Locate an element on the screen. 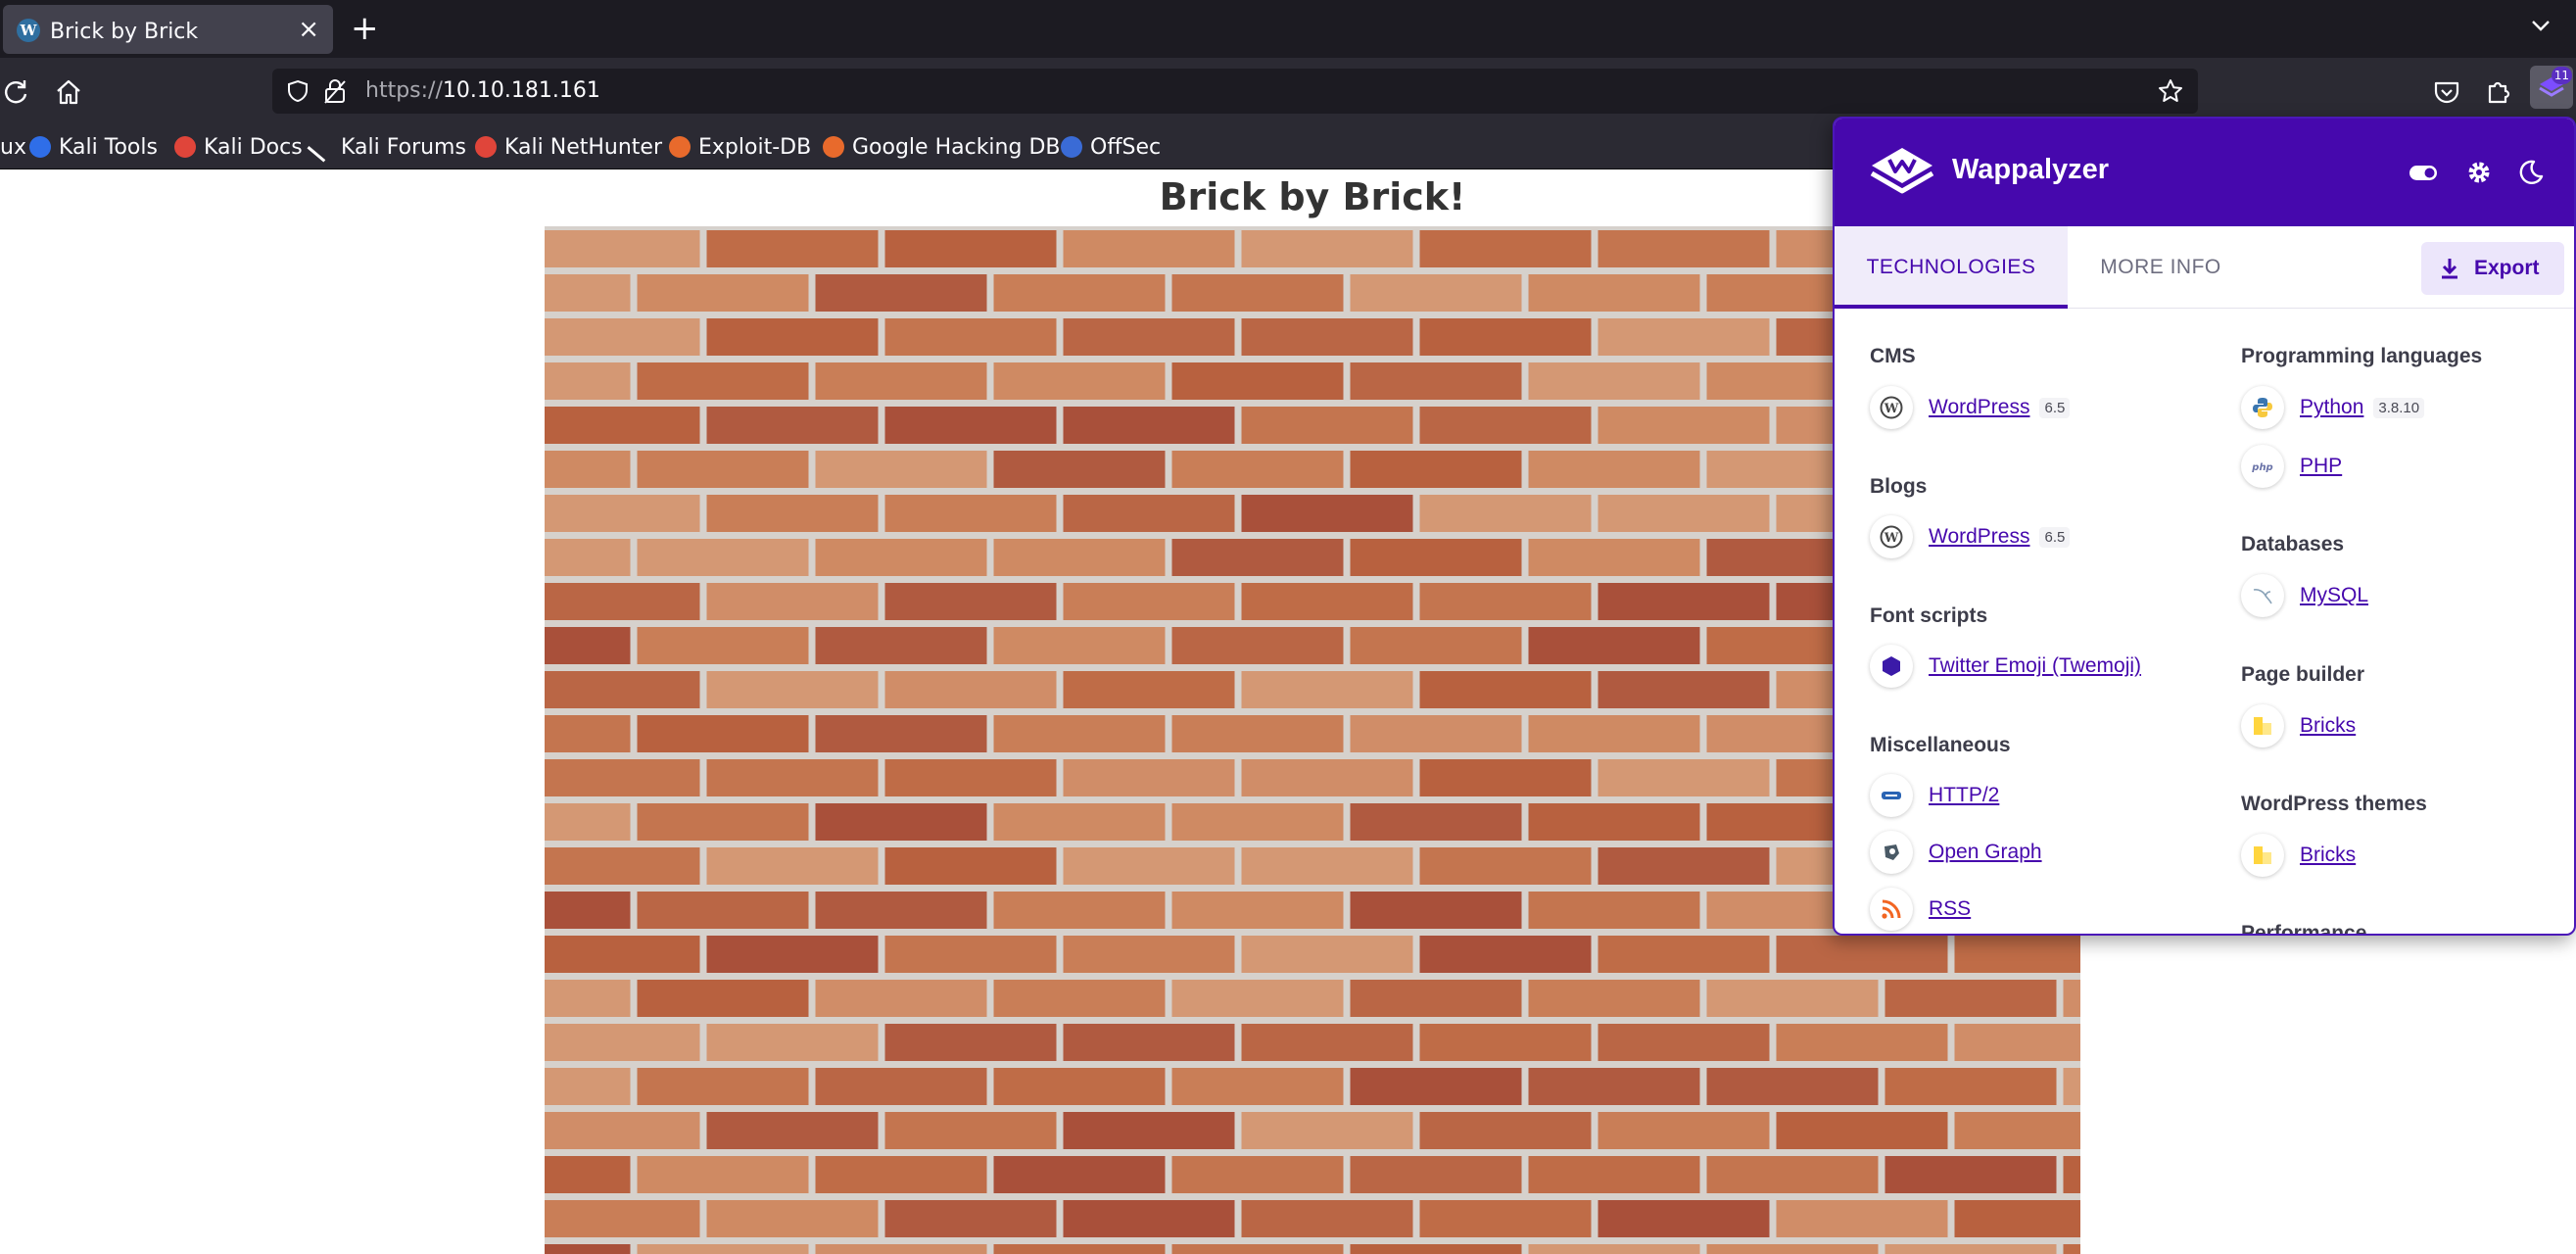 The image size is (2576, 1254). bookmark-star-icon is located at coordinates (2170, 91).